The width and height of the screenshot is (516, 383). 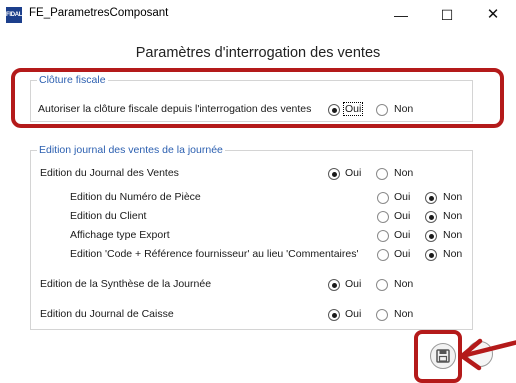 What do you see at coordinates (131, 150) in the screenshot?
I see `edition-journal-group-title: Edition journal des ventes de la journée` at bounding box center [131, 150].